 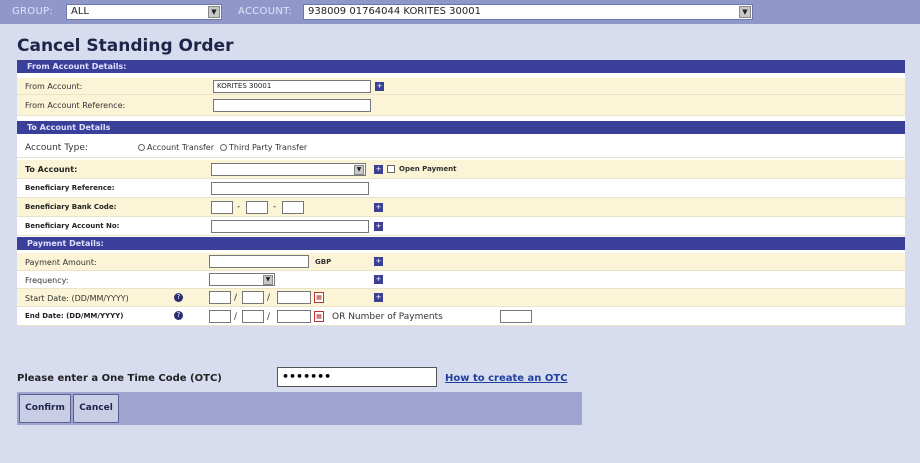 What do you see at coordinates (299, 408) in the screenshot?
I see `button-bar: Confirm Cancel` at bounding box center [299, 408].